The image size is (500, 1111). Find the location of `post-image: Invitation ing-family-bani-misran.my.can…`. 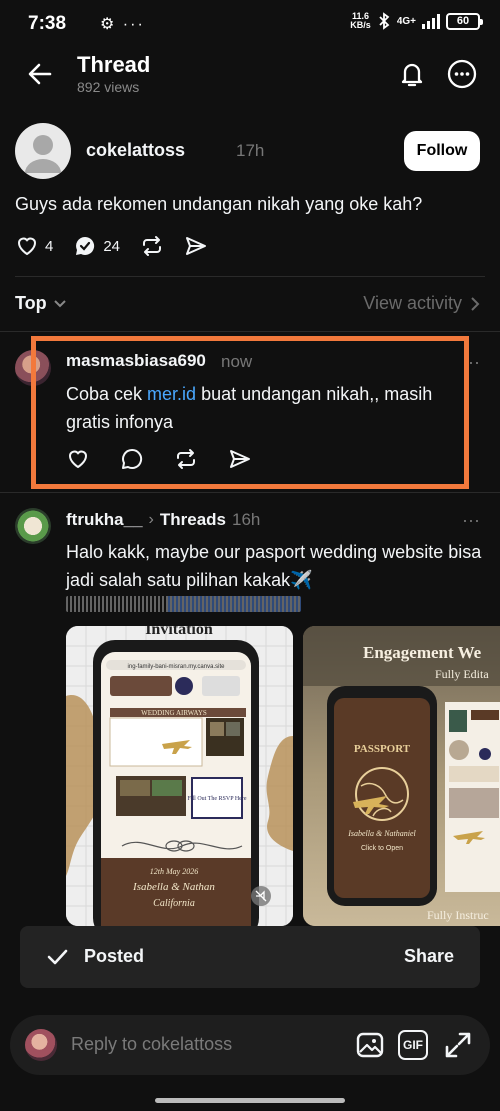

post-image: Invitation ing-family-bani-misran.my.can… is located at coordinates (179, 776).